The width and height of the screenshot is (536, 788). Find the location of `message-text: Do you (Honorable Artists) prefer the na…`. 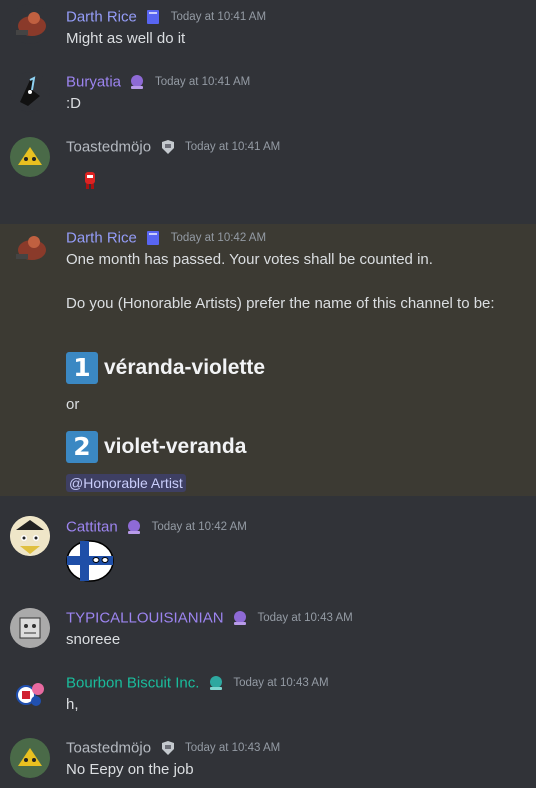

message-text: Do you (Honorable Artists) prefer the na… is located at coordinates (280, 303).